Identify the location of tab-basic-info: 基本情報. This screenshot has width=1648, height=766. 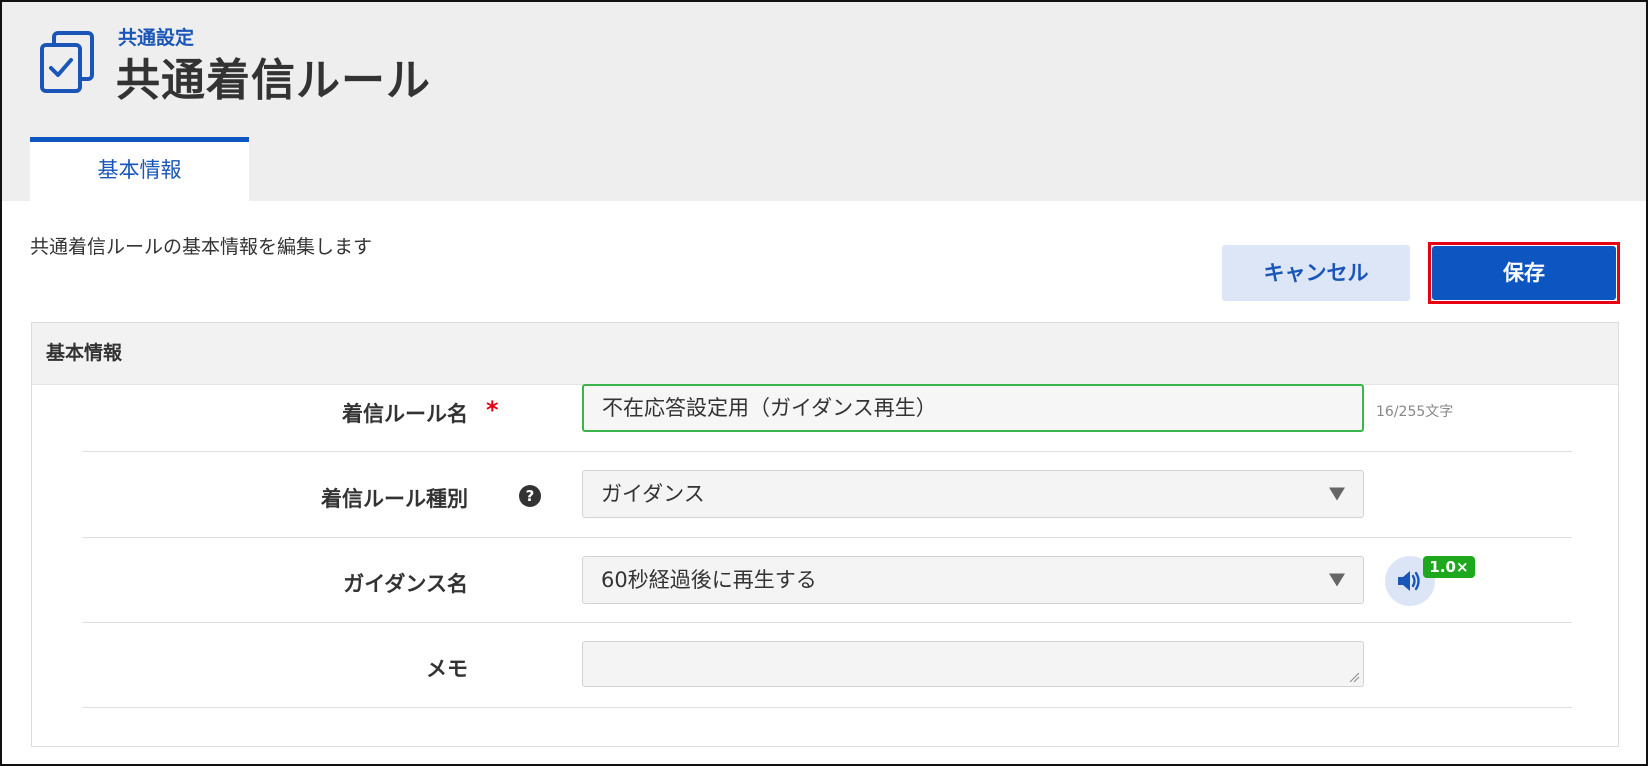
(139, 169).